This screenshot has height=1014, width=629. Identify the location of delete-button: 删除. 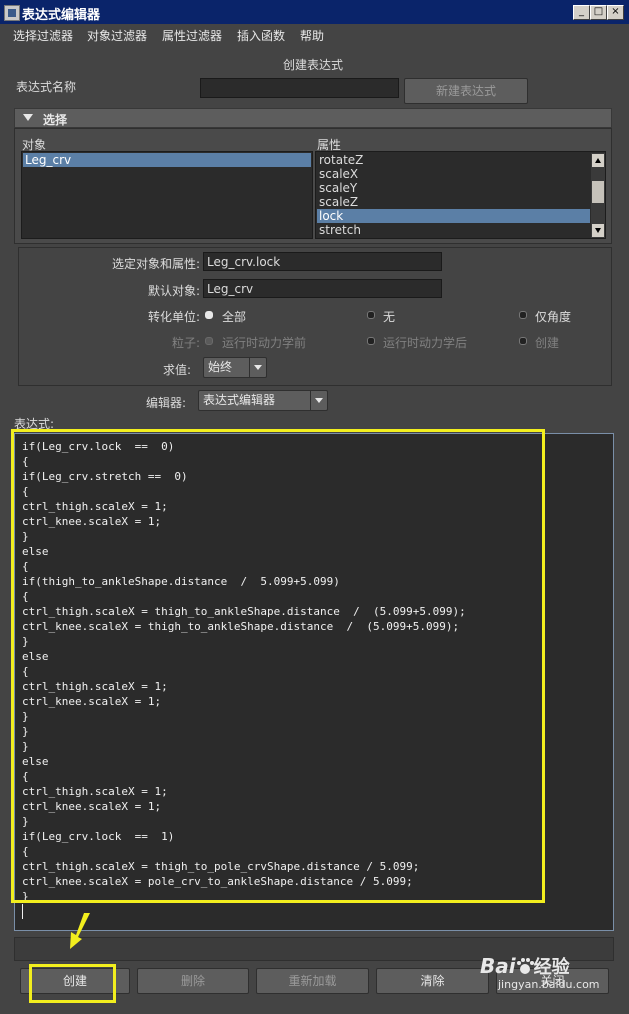
(193, 981).